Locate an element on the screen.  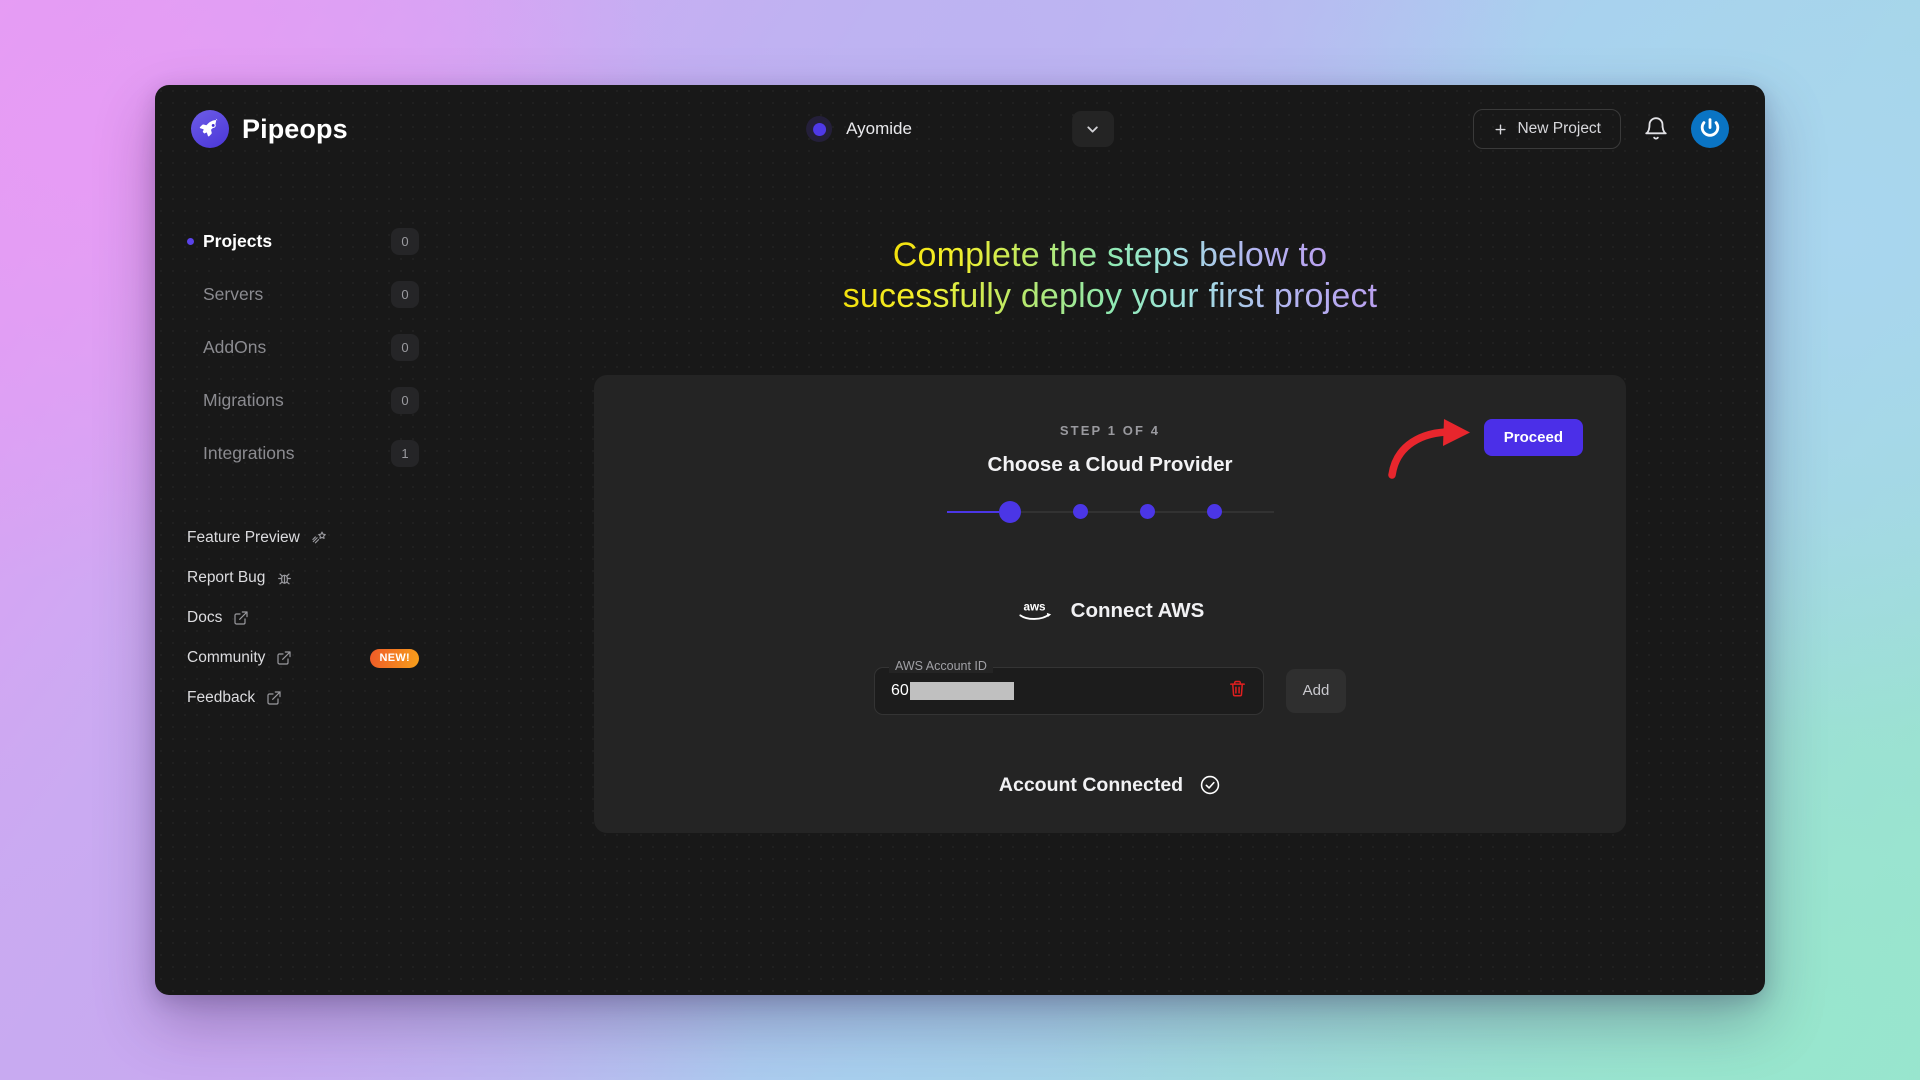
curved-arrow-icon is located at coordinates (1429, 448).